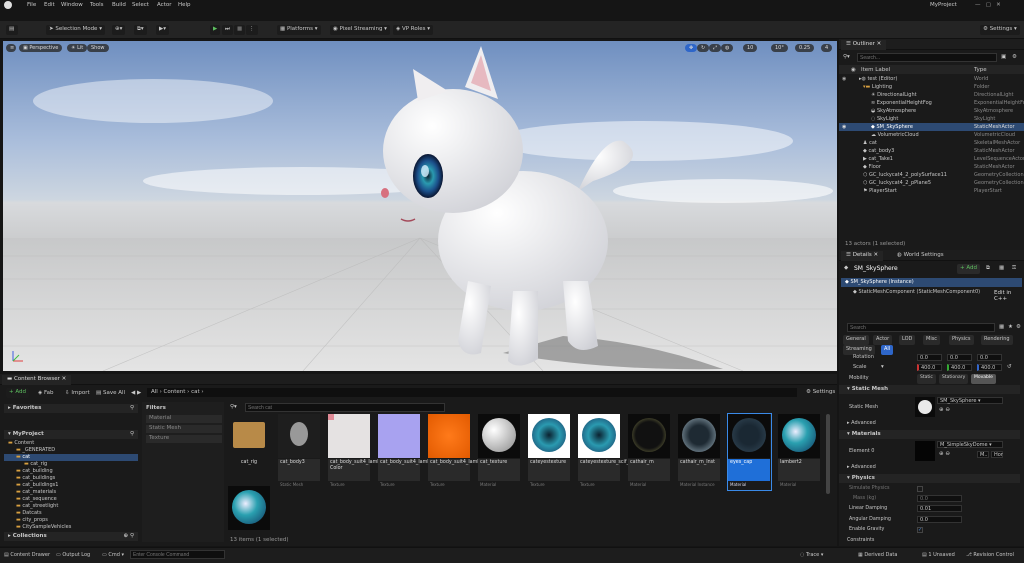 This screenshot has height=563, width=1024. I want to click on tree-item: ▬ cat_materials, so click(71, 492).